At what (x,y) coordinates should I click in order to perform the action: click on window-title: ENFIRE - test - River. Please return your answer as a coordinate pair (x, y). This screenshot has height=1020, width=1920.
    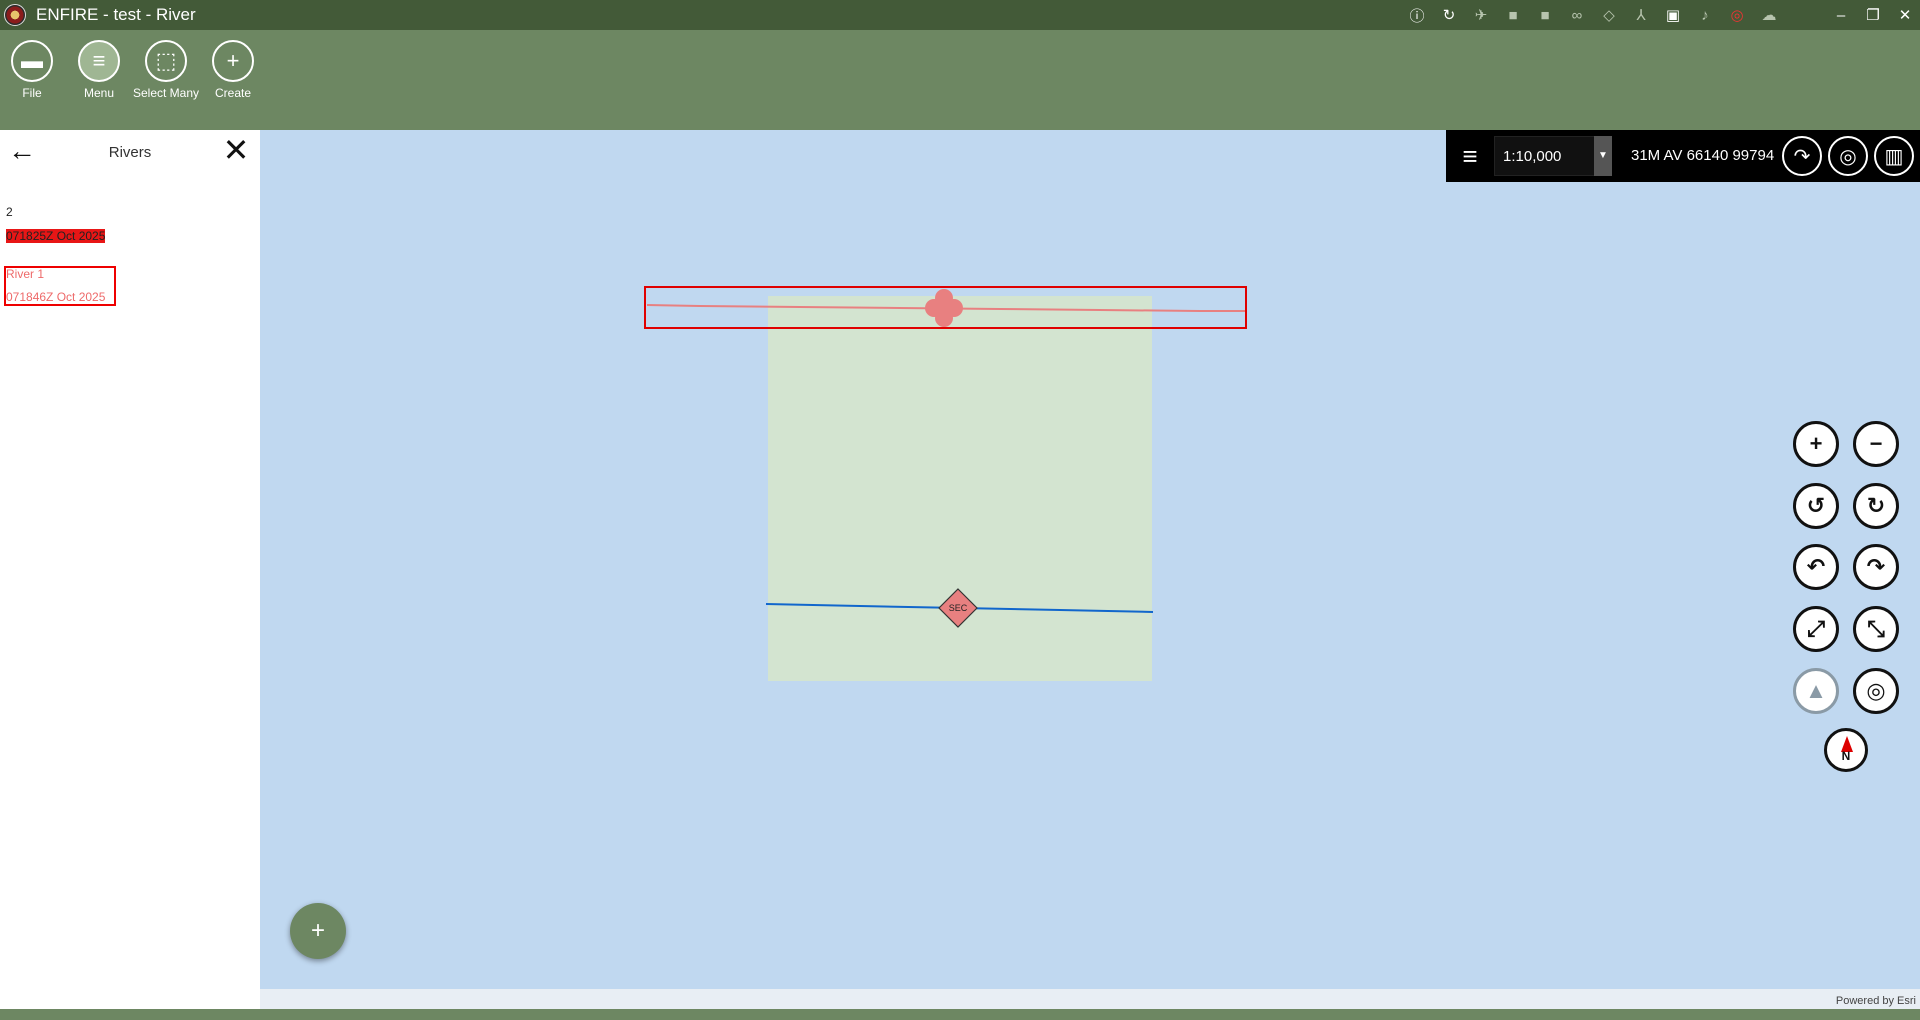
    Looking at the image, I should click on (116, 14).